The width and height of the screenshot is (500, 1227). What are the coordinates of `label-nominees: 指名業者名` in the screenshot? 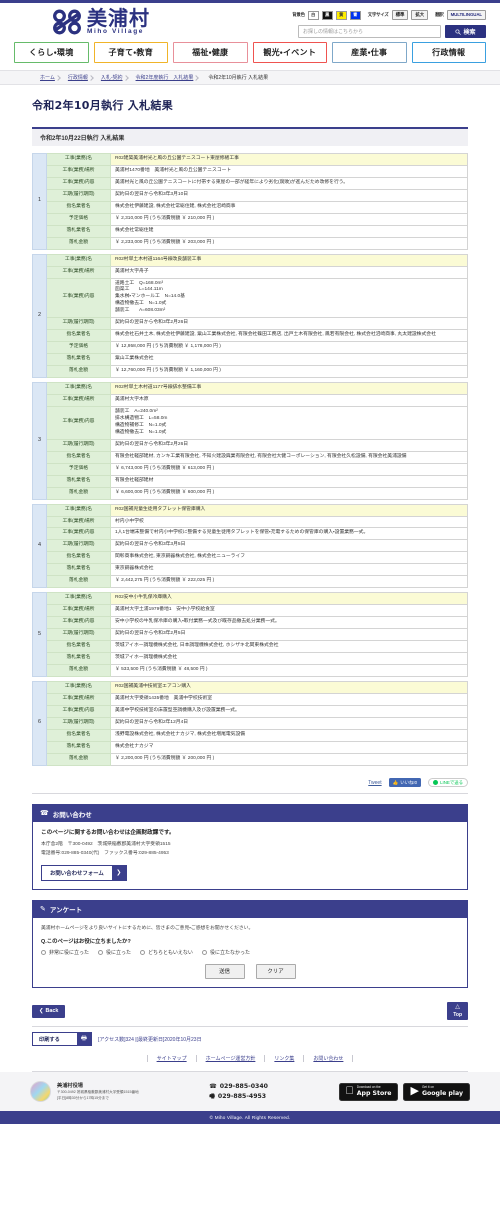 It's located at (78, 558).